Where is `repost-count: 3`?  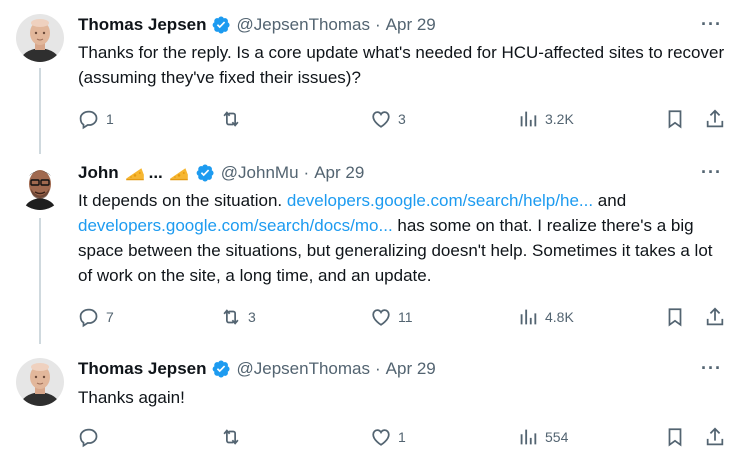 repost-count: 3 is located at coordinates (252, 317).